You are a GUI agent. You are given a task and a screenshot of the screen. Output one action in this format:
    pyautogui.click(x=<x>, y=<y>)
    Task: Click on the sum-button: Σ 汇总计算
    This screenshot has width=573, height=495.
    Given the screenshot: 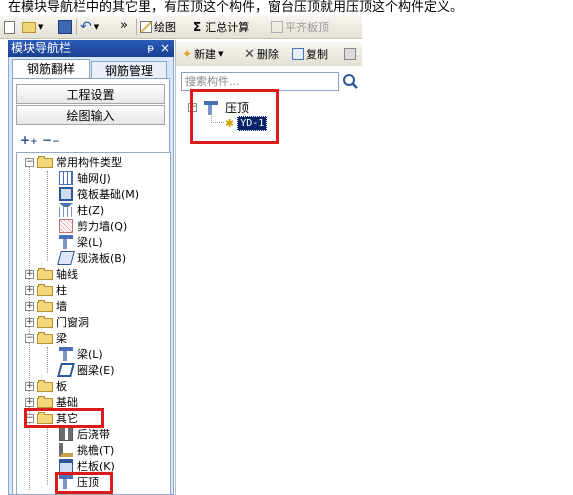 What is the action you would take?
    pyautogui.click(x=221, y=27)
    